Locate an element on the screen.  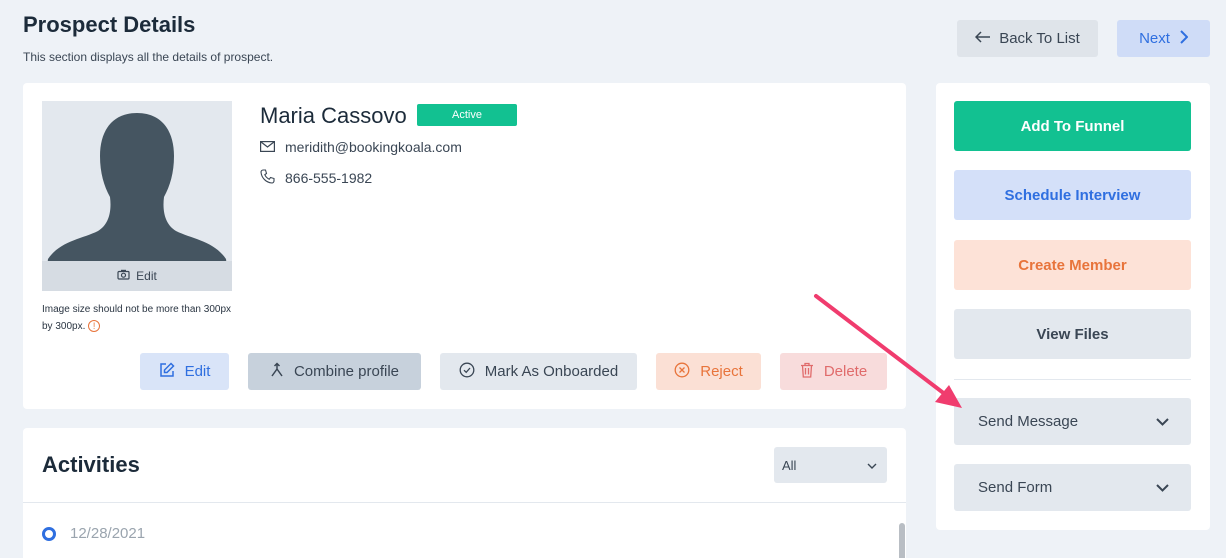
phone-row: 866-555-1982 is located at coordinates (316, 178).